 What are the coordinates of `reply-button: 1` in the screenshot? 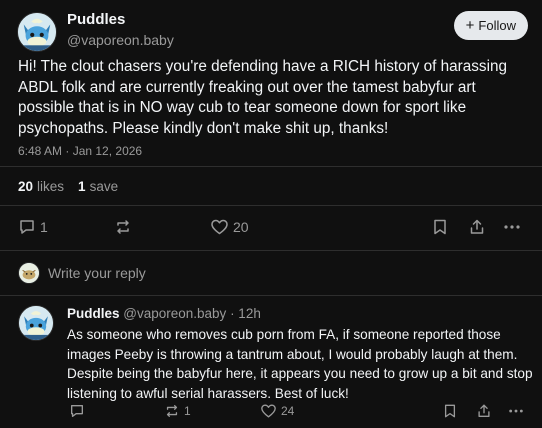 It's located at (33, 227).